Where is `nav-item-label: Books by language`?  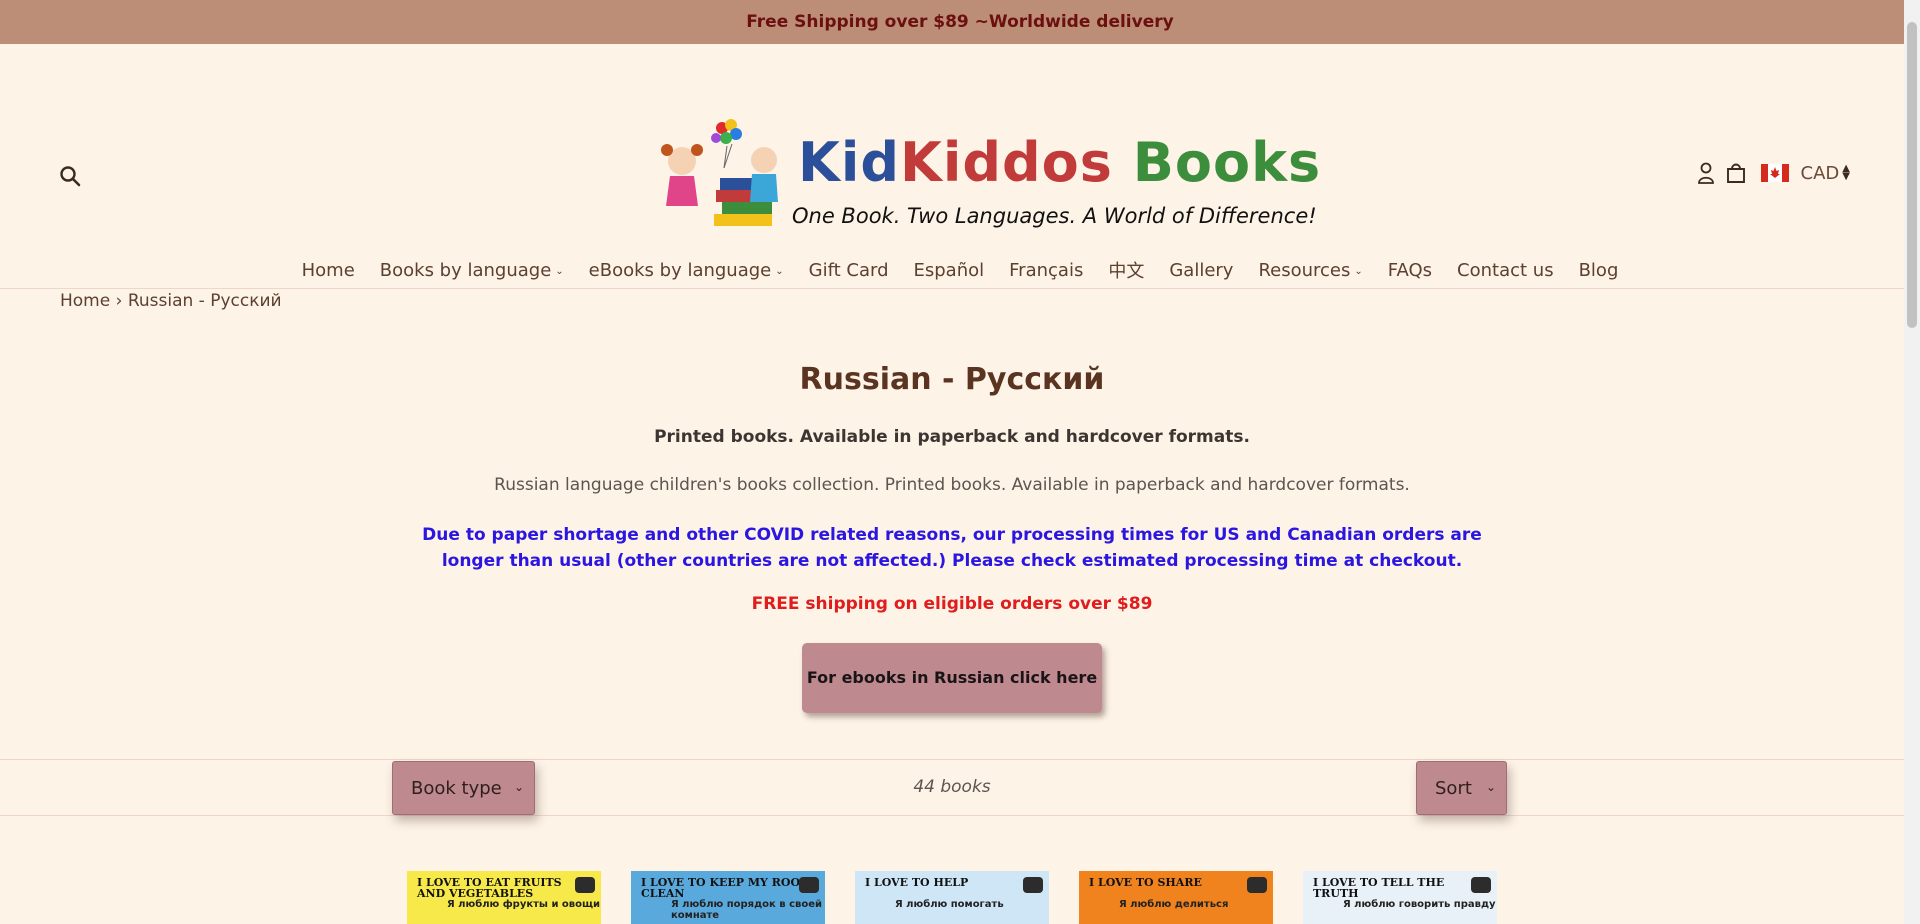 nav-item-label: Books by language is located at coordinates (465, 270).